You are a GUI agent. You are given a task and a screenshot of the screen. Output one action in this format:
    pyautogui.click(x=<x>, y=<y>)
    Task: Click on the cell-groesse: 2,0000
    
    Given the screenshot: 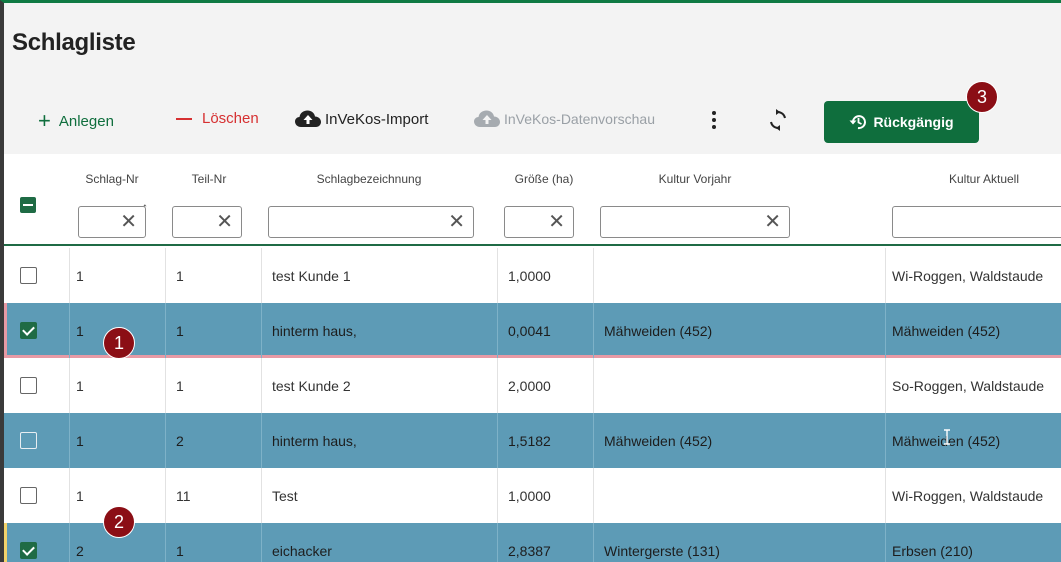 What is the action you would take?
    pyautogui.click(x=546, y=385)
    